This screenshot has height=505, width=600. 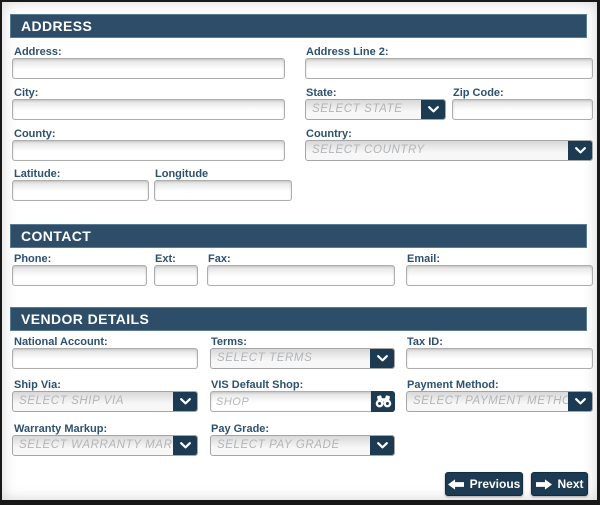 I want to click on zip-code-input, so click(x=522, y=109).